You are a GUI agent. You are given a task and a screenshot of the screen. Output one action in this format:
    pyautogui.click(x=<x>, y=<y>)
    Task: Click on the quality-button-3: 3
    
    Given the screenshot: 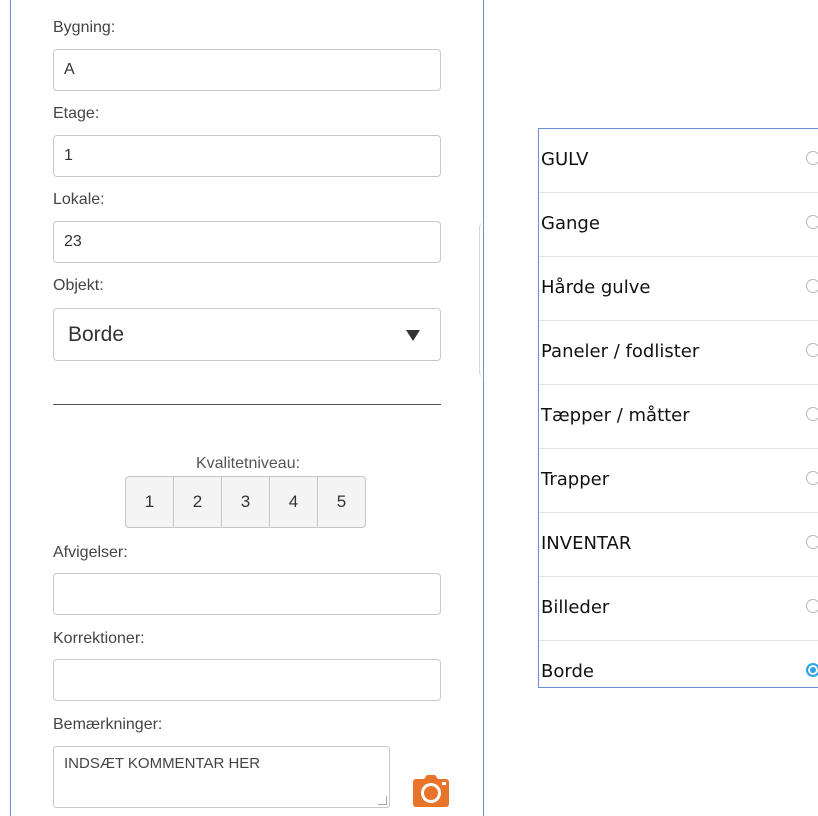 What is the action you would take?
    pyautogui.click(x=245, y=502)
    